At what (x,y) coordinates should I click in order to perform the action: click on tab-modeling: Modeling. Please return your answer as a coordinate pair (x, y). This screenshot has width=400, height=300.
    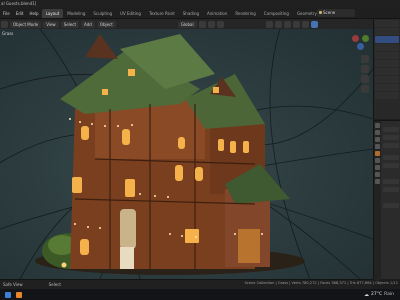
    Looking at the image, I should click on (76, 13).